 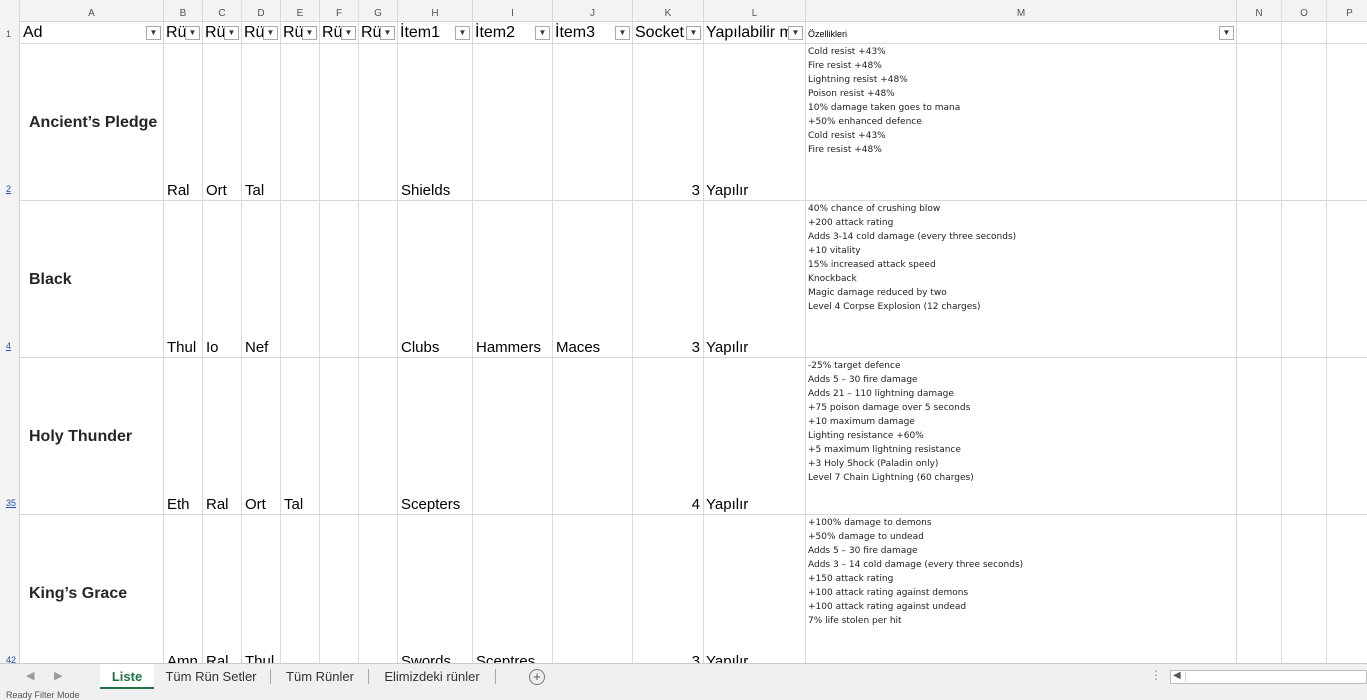 What do you see at coordinates (1156, 675) in the screenshot?
I see `more-options-icon: ⋮` at bounding box center [1156, 675].